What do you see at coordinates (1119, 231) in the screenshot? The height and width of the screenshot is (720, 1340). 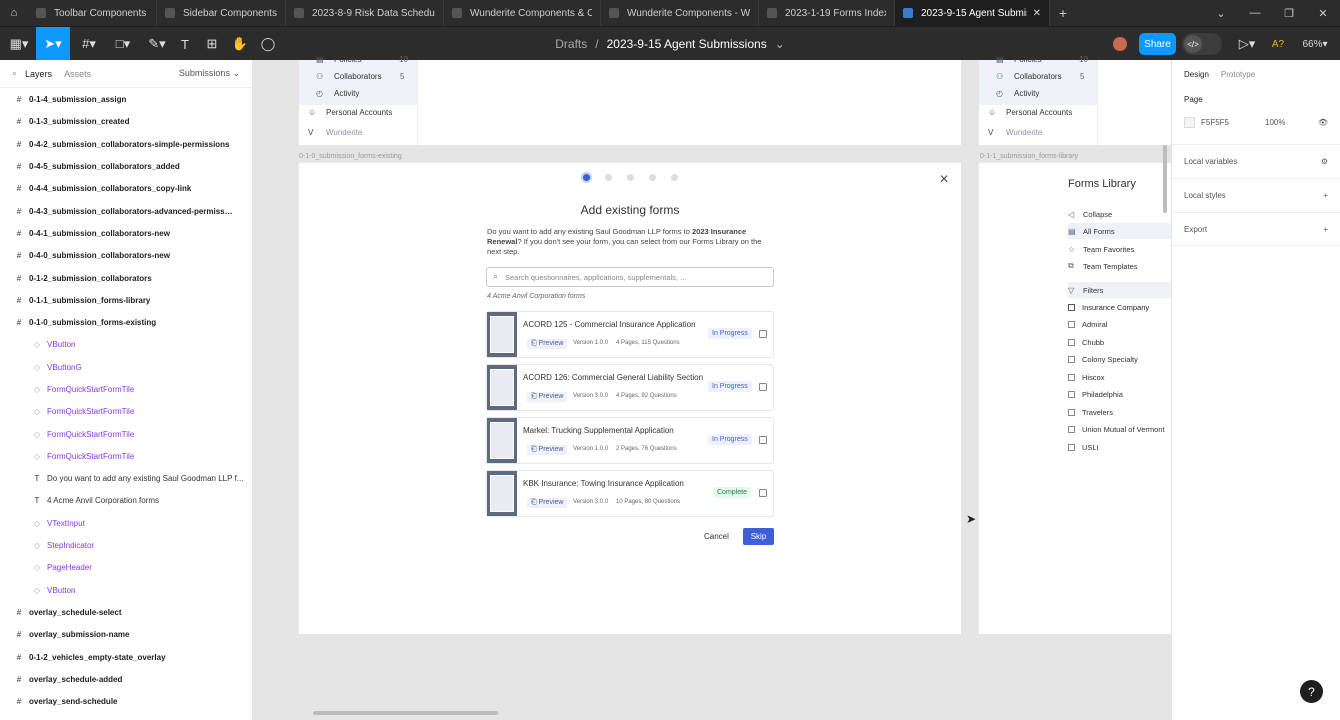 I see `library-nav-all-forms: ▤ All Forms` at bounding box center [1119, 231].